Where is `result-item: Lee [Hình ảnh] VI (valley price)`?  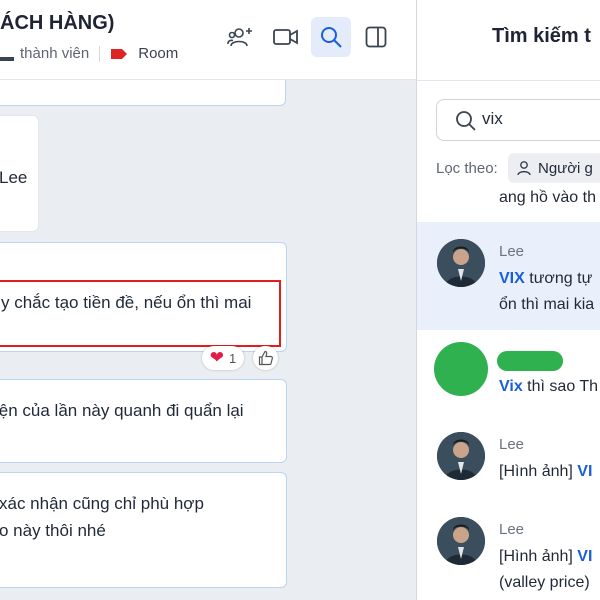
result-item: Lee [Hình ảnh] VI (valley price) is located at coordinates (508, 550).